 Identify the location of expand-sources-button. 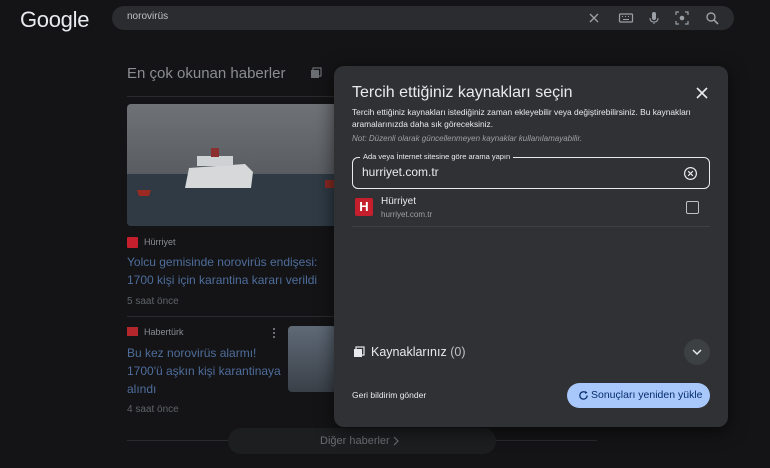
(697, 352).